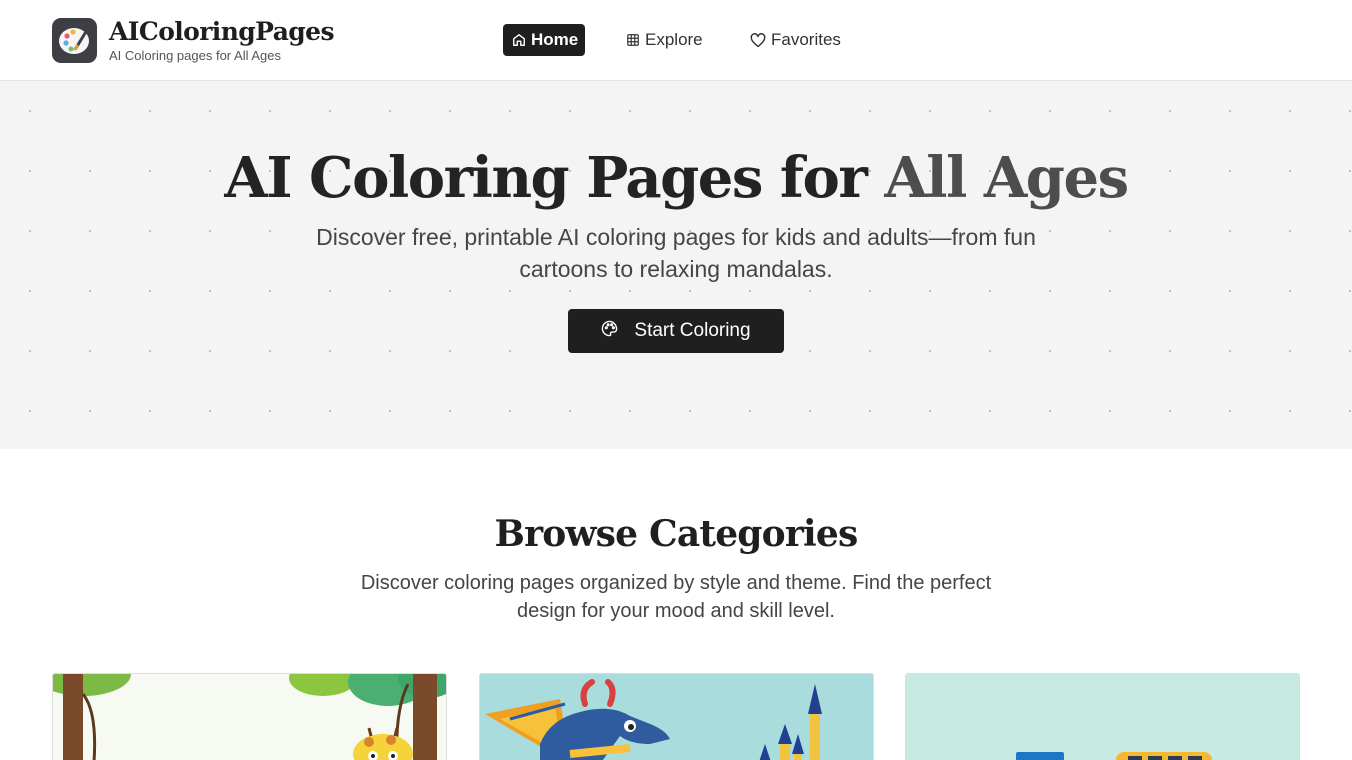 Image resolution: width=1352 pixels, height=760 pixels. I want to click on home-icon, so click(519, 40).